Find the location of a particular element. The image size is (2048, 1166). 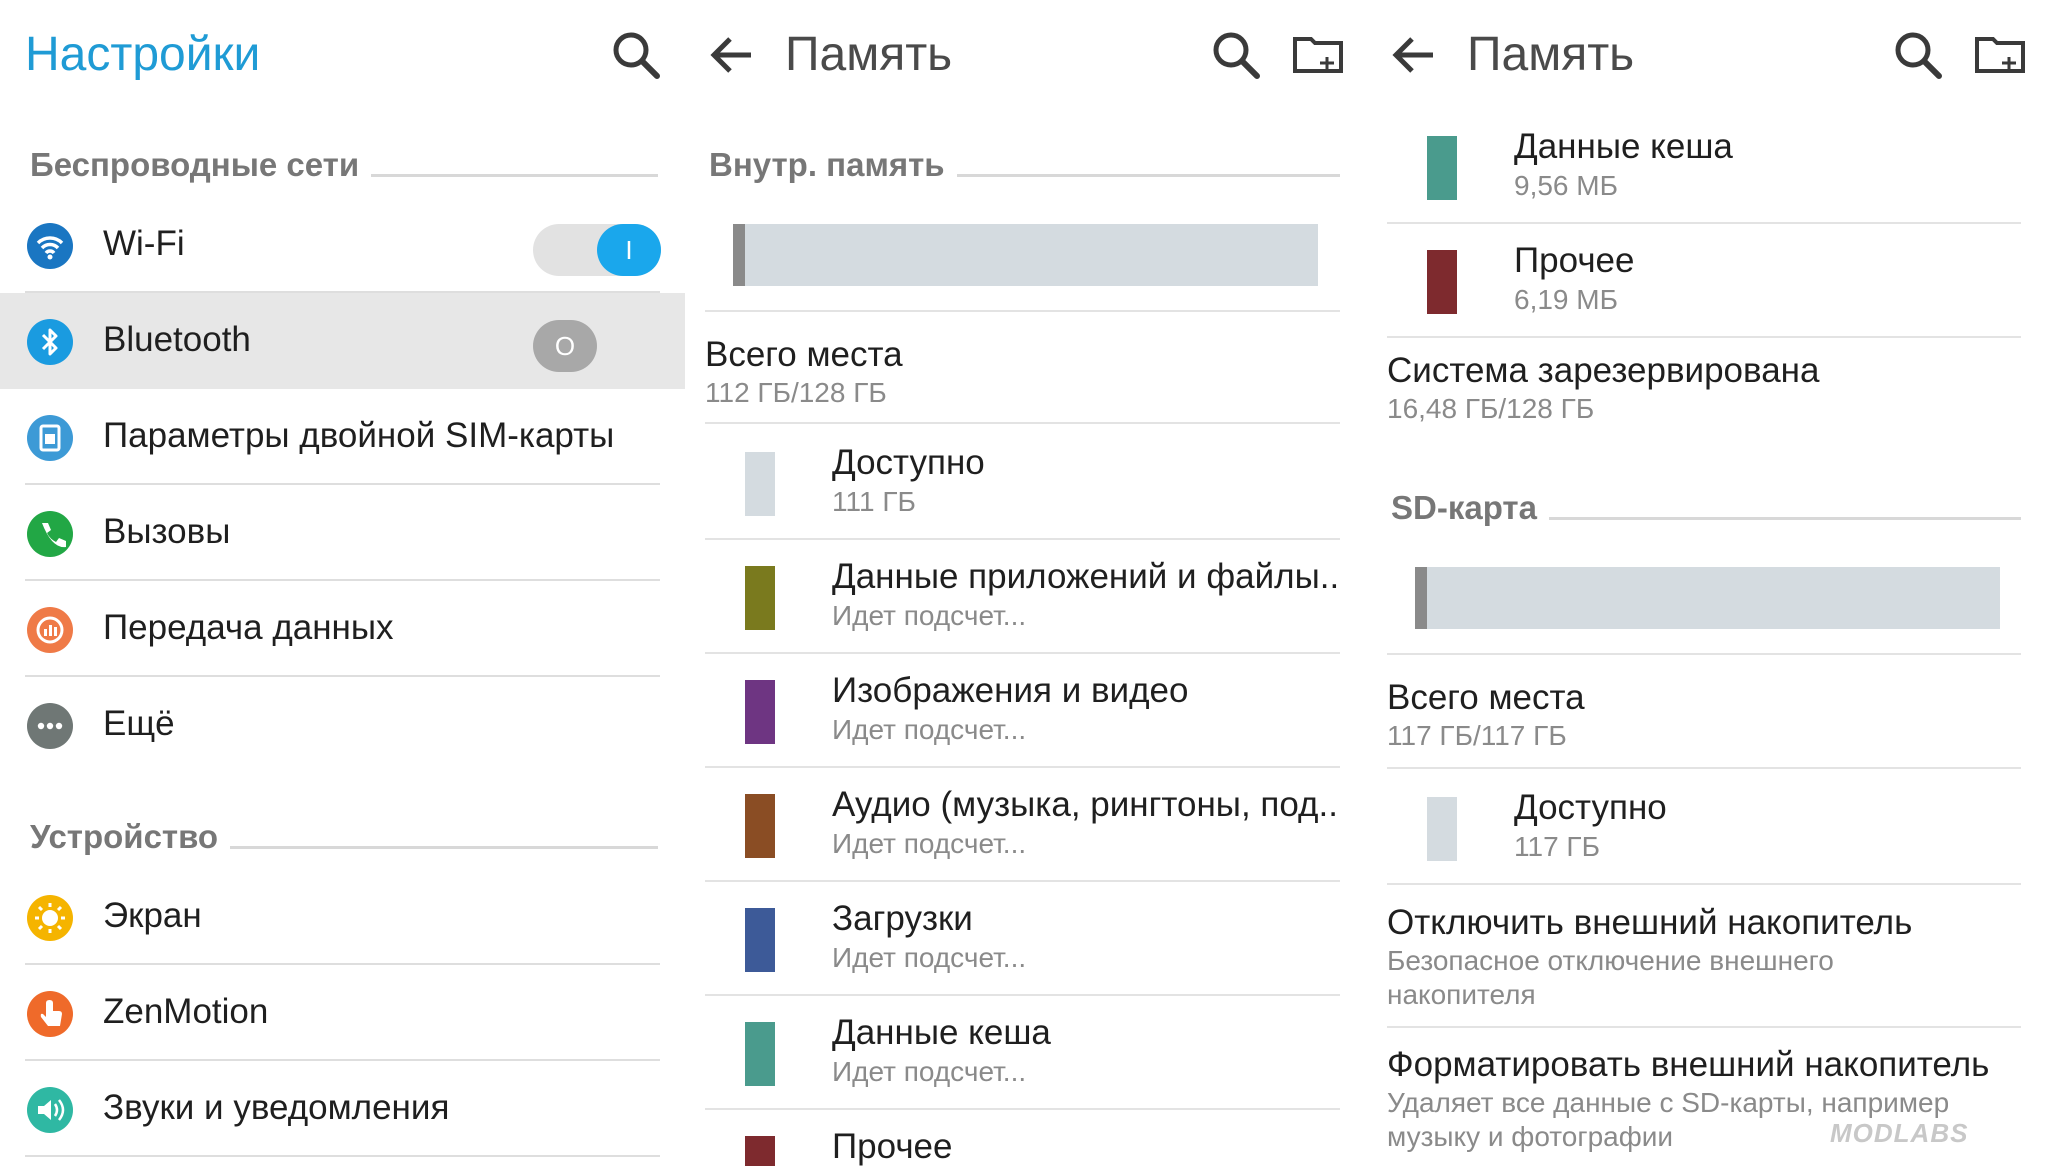

speaker-icon is located at coordinates (50, 1110).